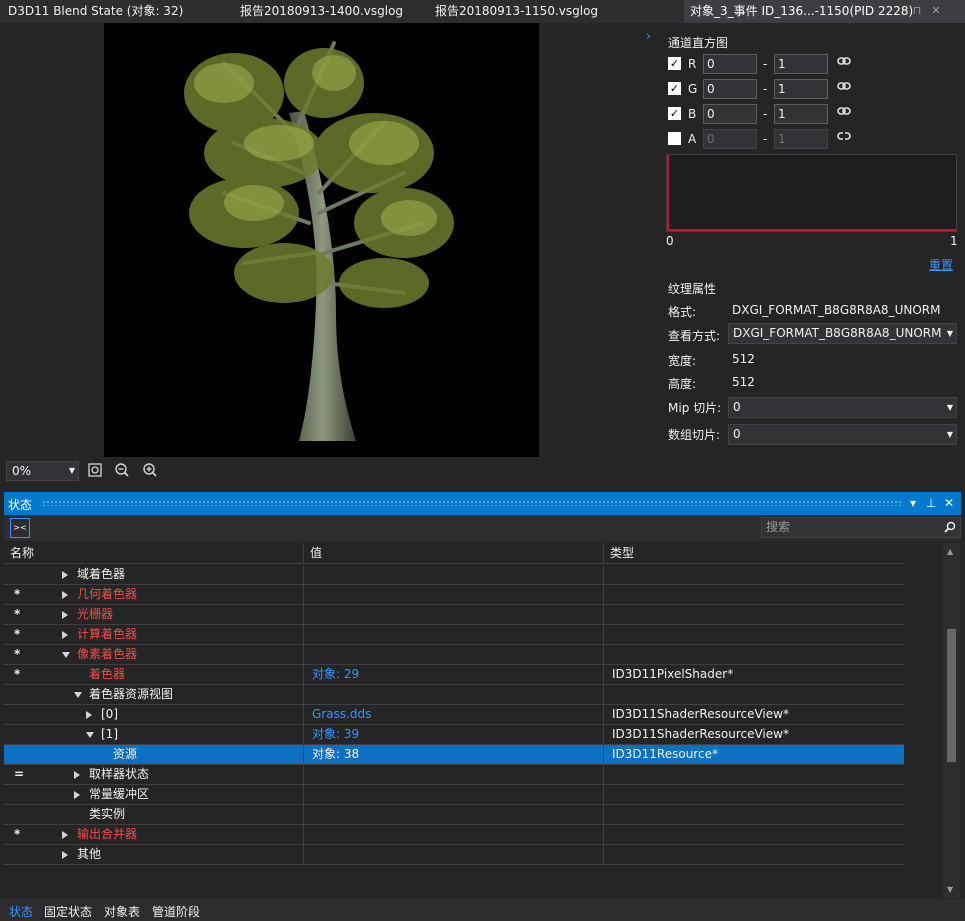 The height and width of the screenshot is (921, 965). What do you see at coordinates (454, 775) in the screenshot?
I see `table-row: = 取样器状态` at bounding box center [454, 775].